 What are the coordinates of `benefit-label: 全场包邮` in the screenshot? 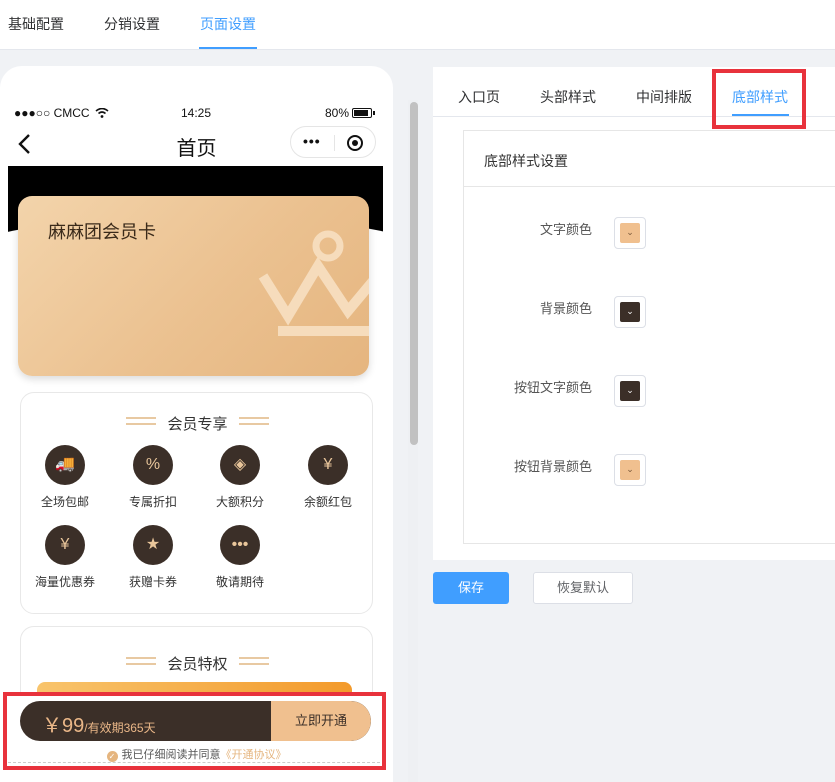 It's located at (64, 502).